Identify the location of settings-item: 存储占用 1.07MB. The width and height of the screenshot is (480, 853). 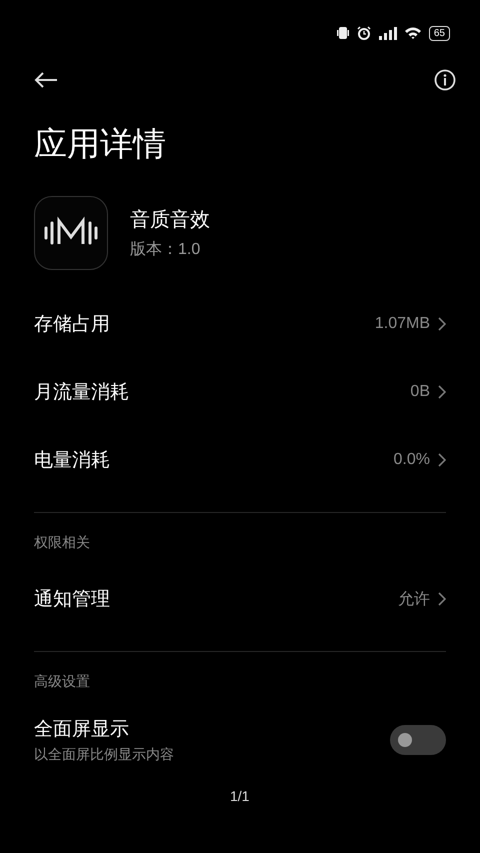
(240, 324).